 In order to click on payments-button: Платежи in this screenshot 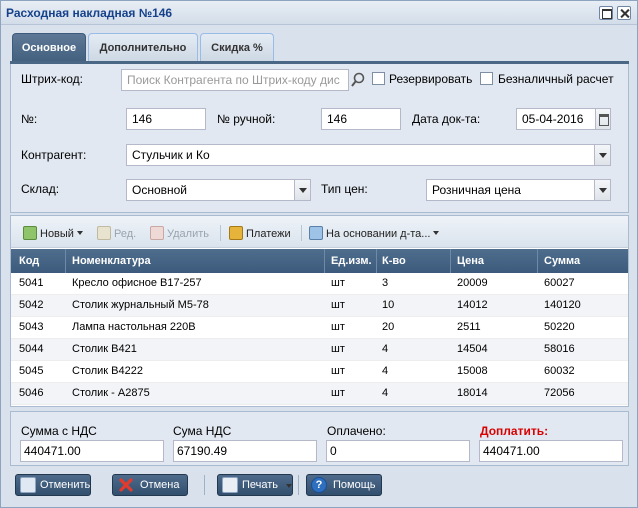, I will do `click(260, 233)`.